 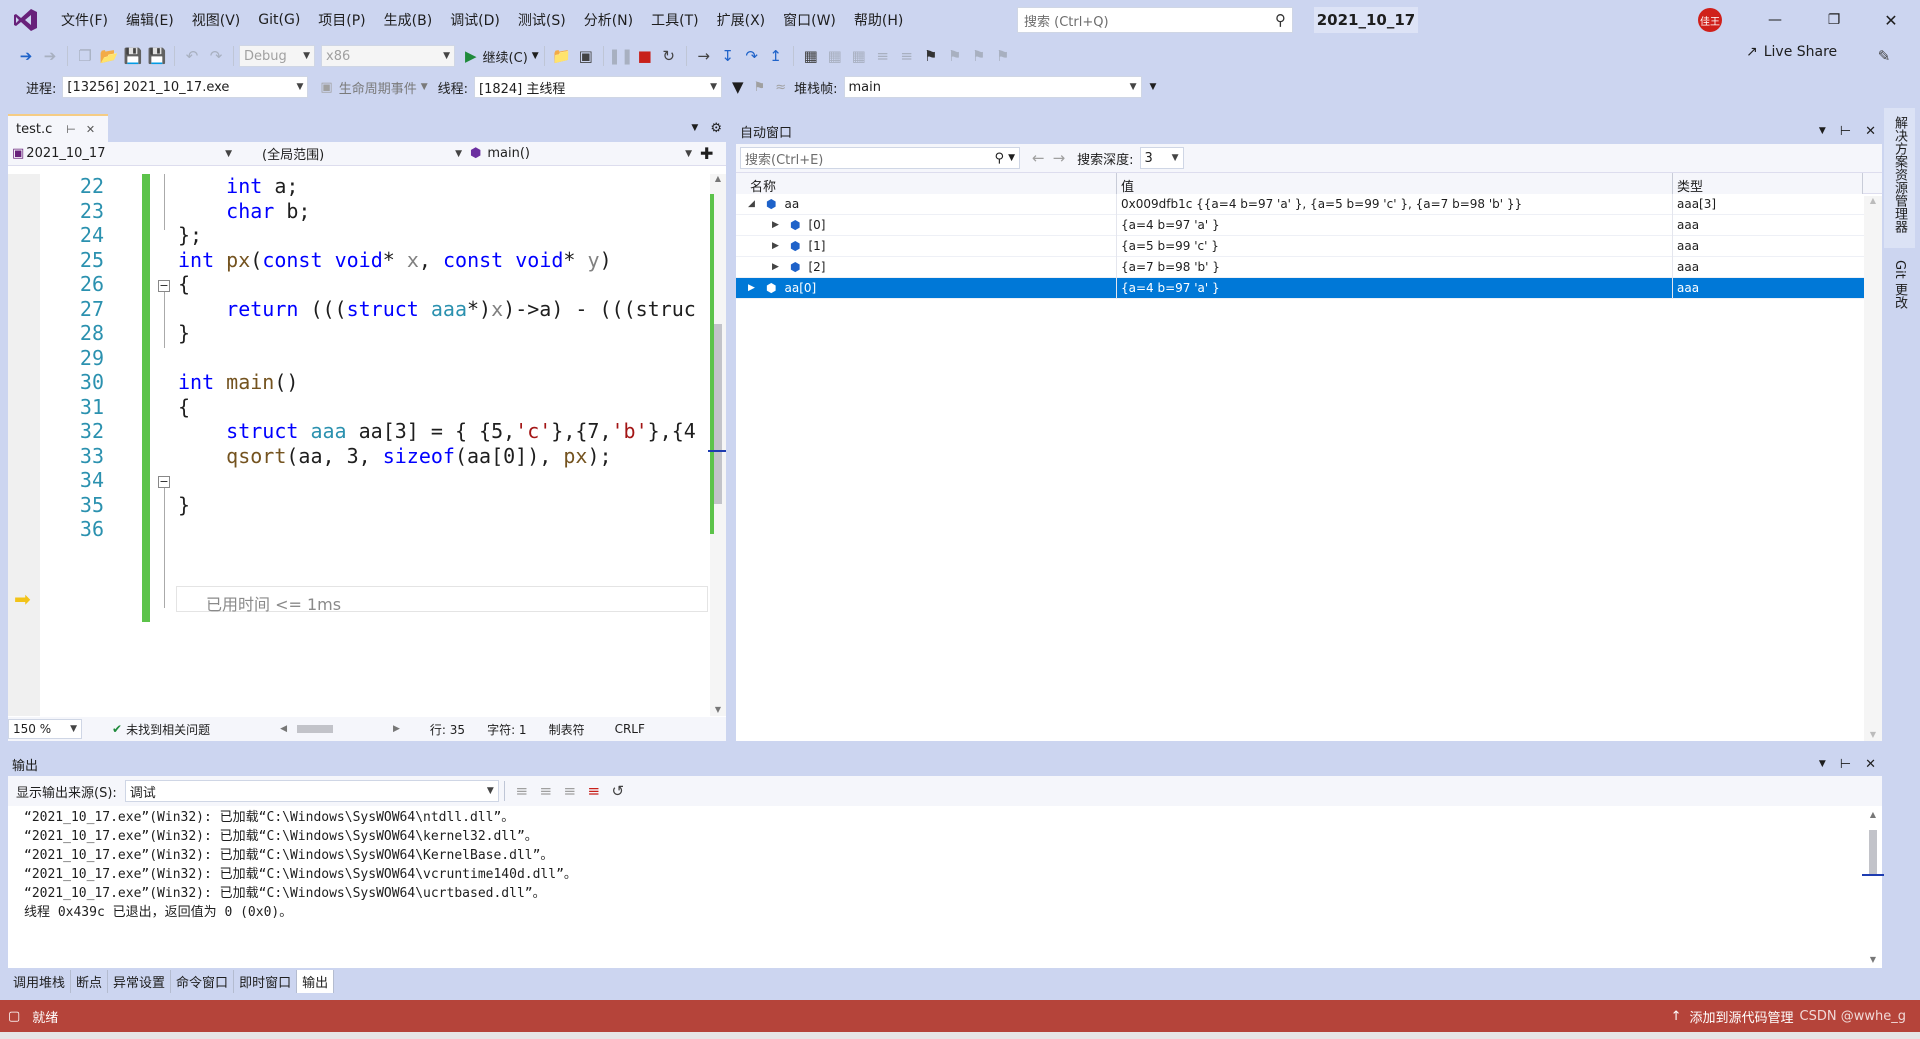 I want to click on menu-item: 窗口(W), so click(x=809, y=20).